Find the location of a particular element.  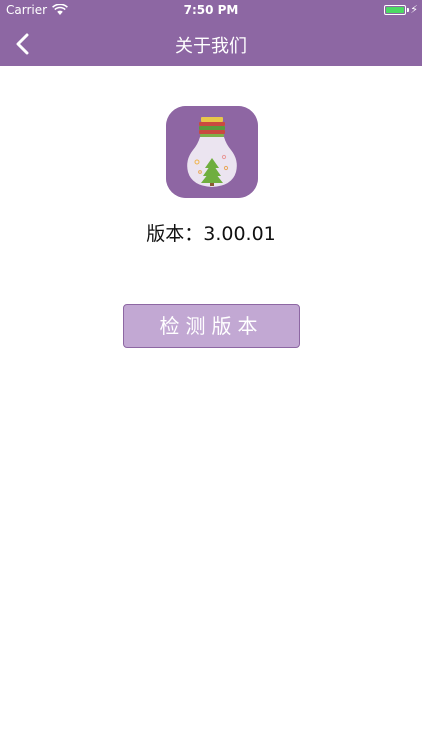

battery-tip is located at coordinates (408, 10).